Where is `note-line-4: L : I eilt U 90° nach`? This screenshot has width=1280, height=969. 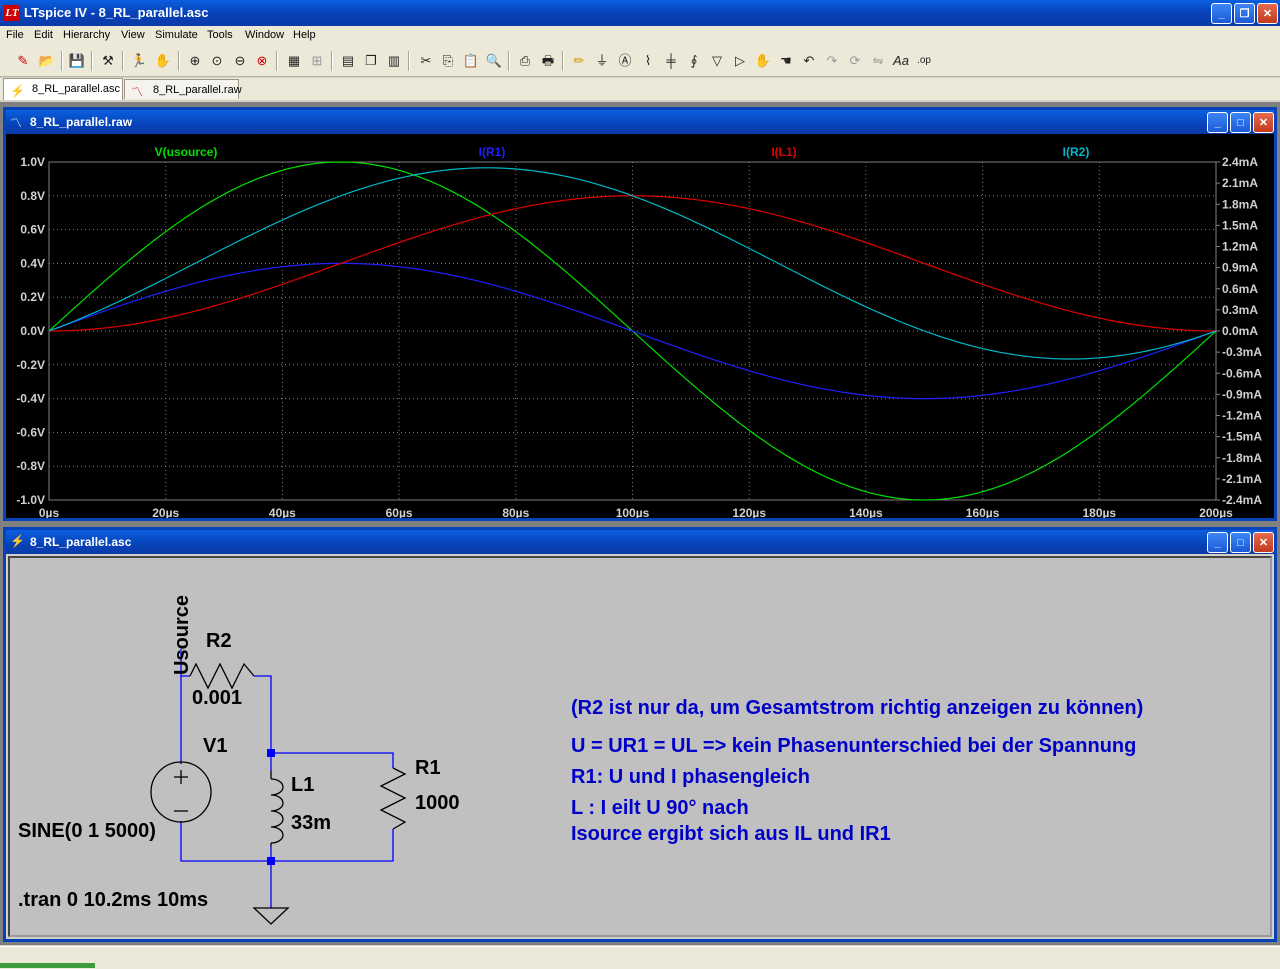 note-line-4: L : I eilt U 90° nach is located at coordinates (660, 808).